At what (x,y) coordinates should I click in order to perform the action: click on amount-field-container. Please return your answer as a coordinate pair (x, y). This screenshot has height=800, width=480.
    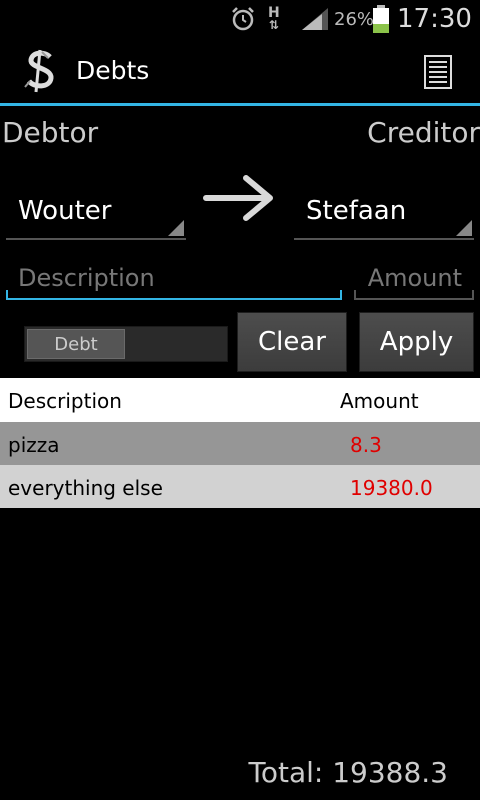
    Looking at the image, I should click on (414, 279).